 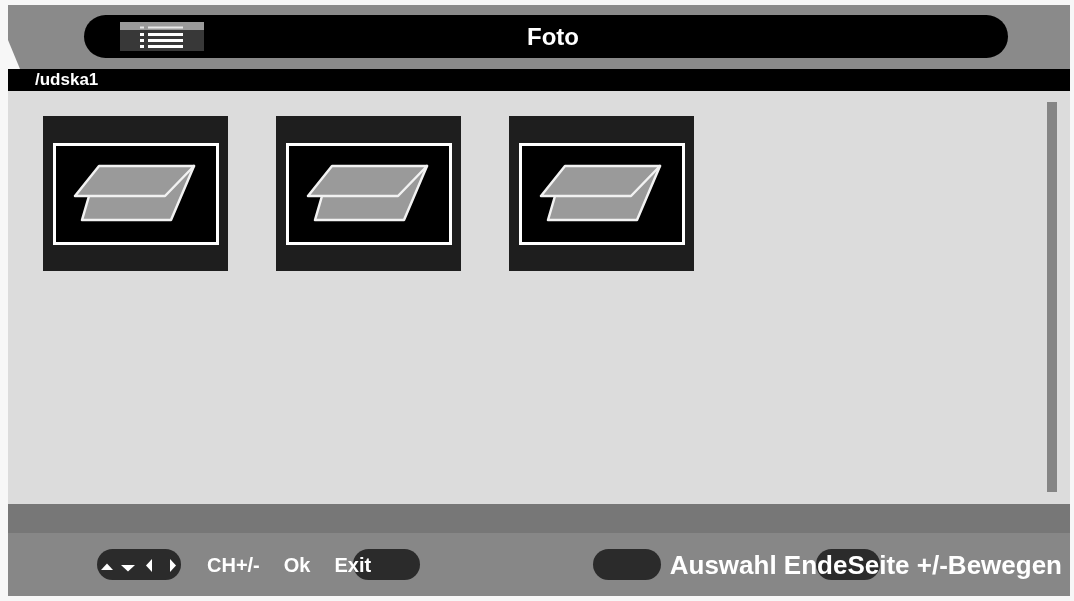 What do you see at coordinates (553, 36) in the screenshot?
I see `window-title: Foto` at bounding box center [553, 36].